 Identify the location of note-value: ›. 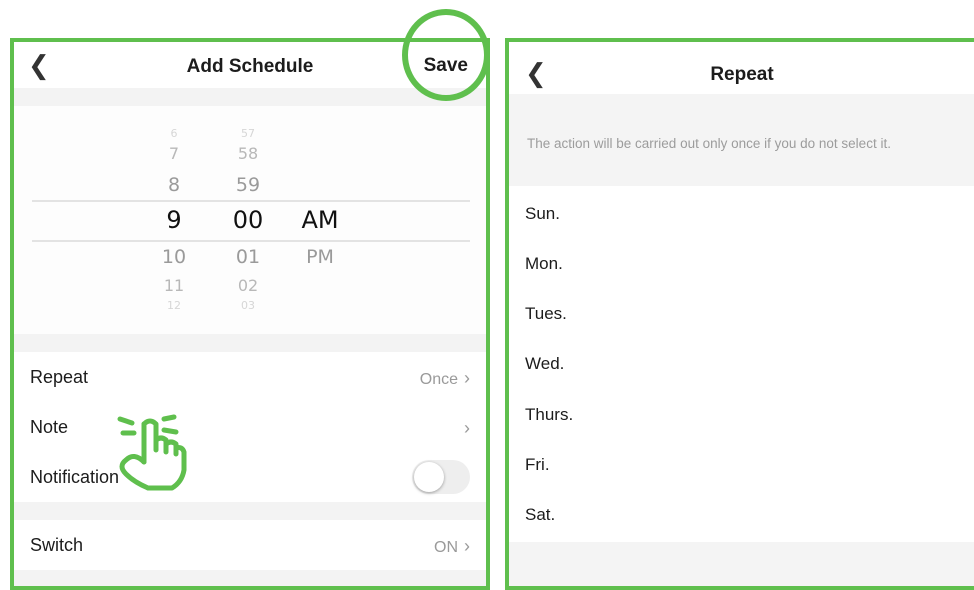
(464, 428).